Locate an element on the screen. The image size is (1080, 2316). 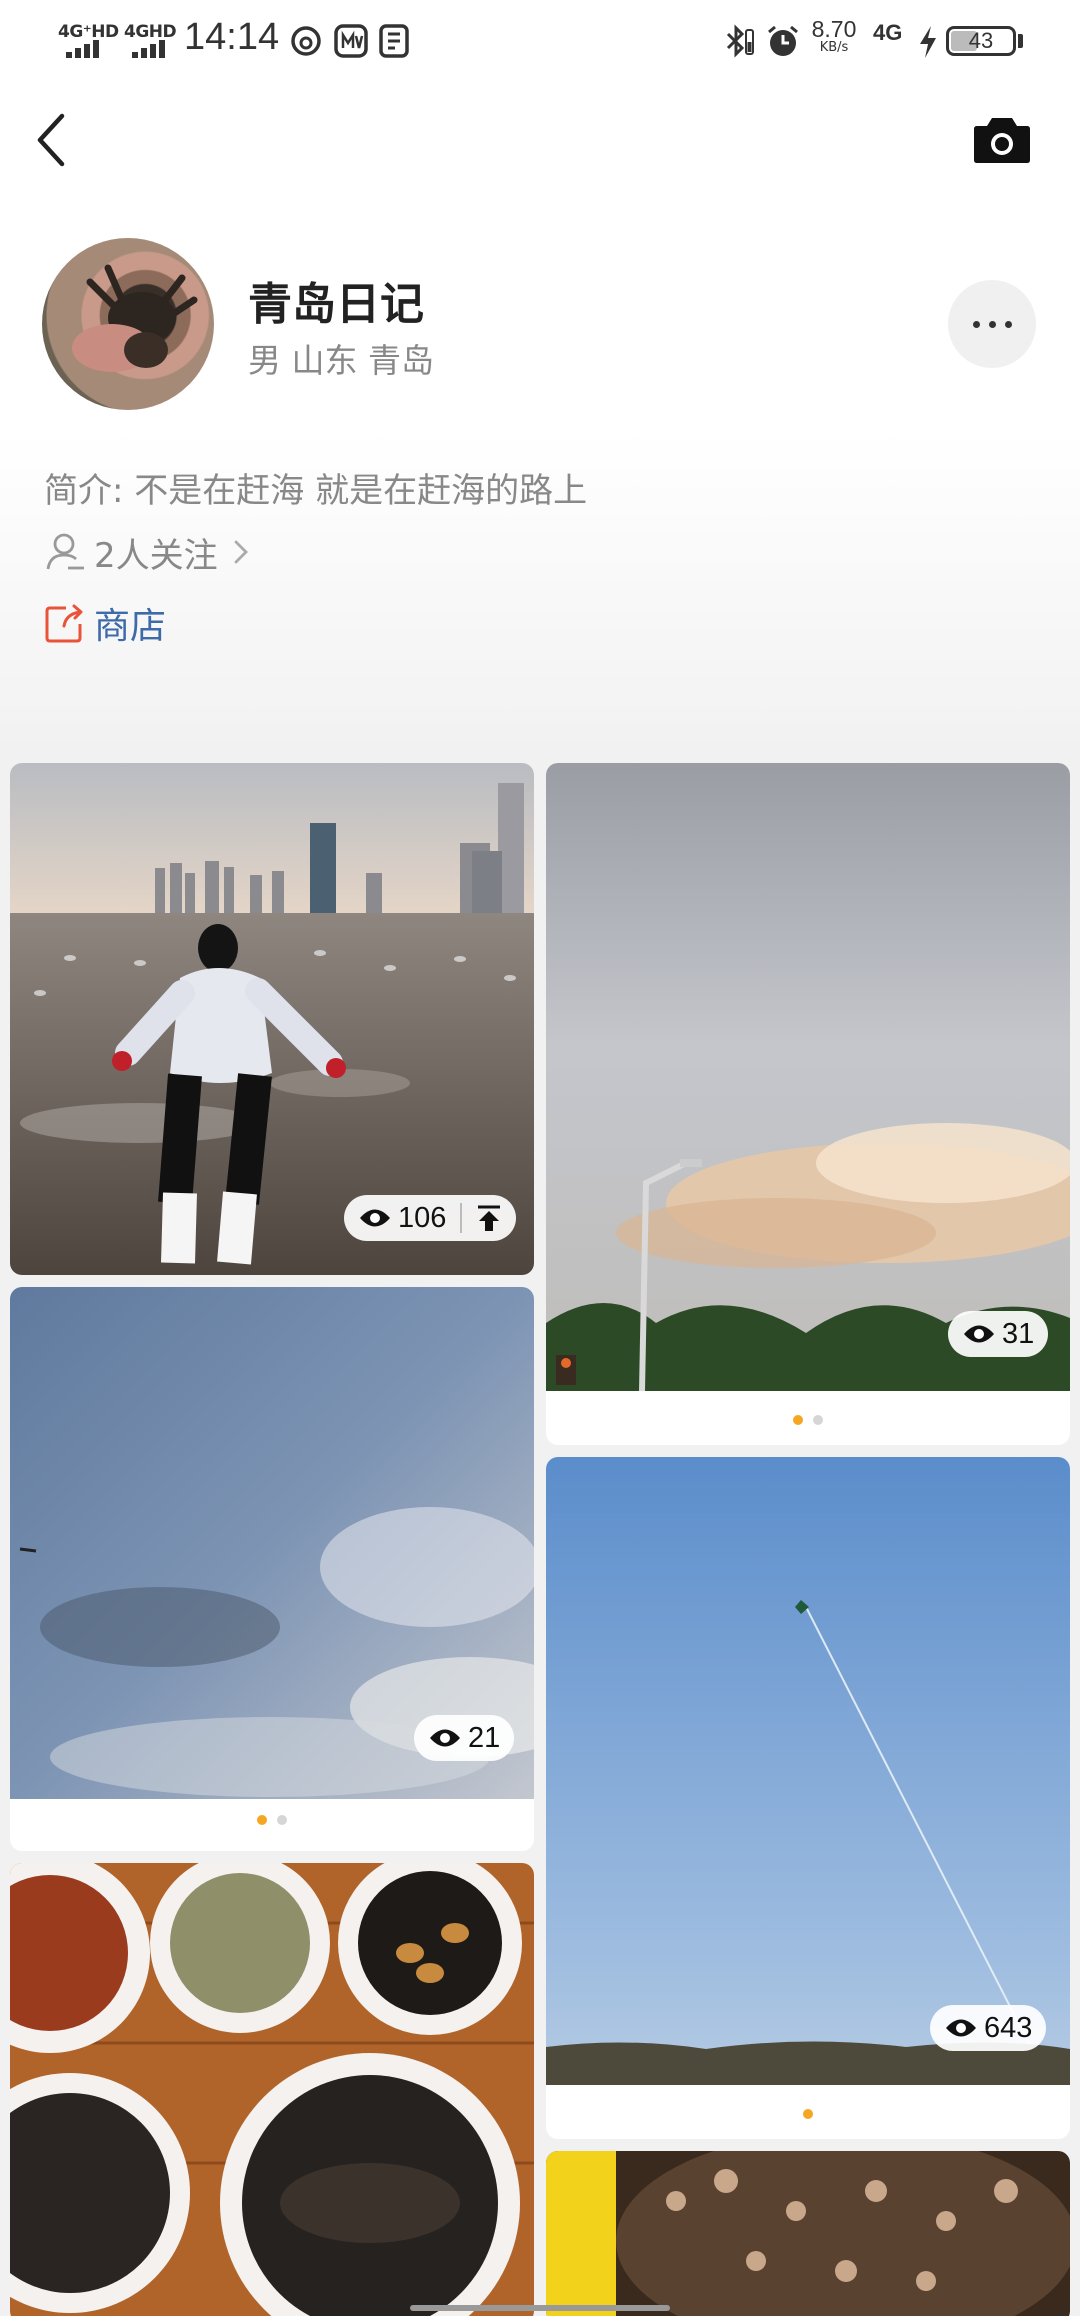
user-follow-icon is located at coordinates (65, 551).